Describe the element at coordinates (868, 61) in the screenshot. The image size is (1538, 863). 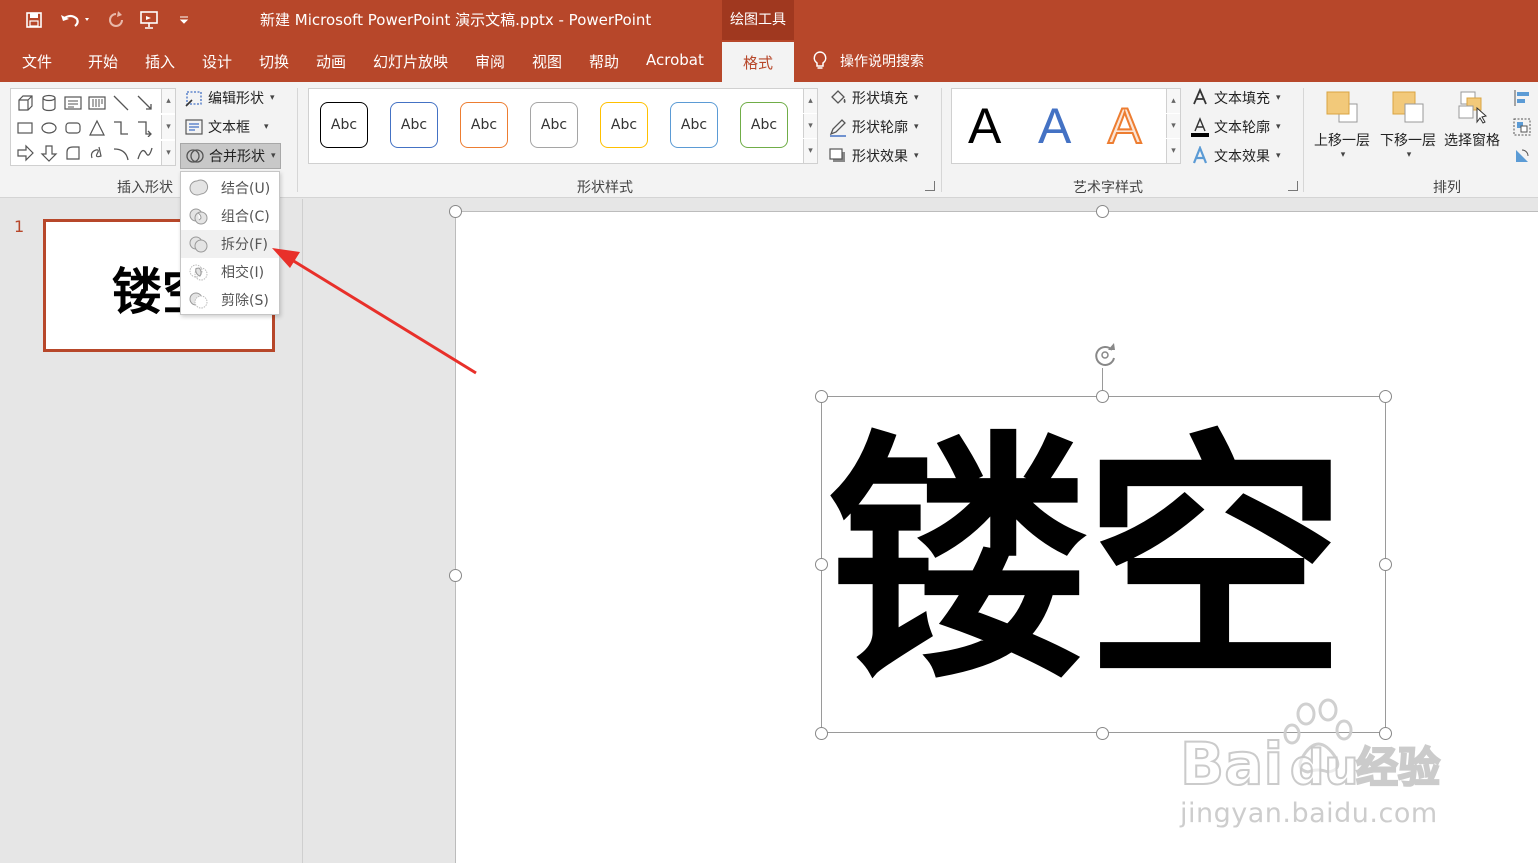
I see `tell-me-search: 操作说明搜索` at that location.